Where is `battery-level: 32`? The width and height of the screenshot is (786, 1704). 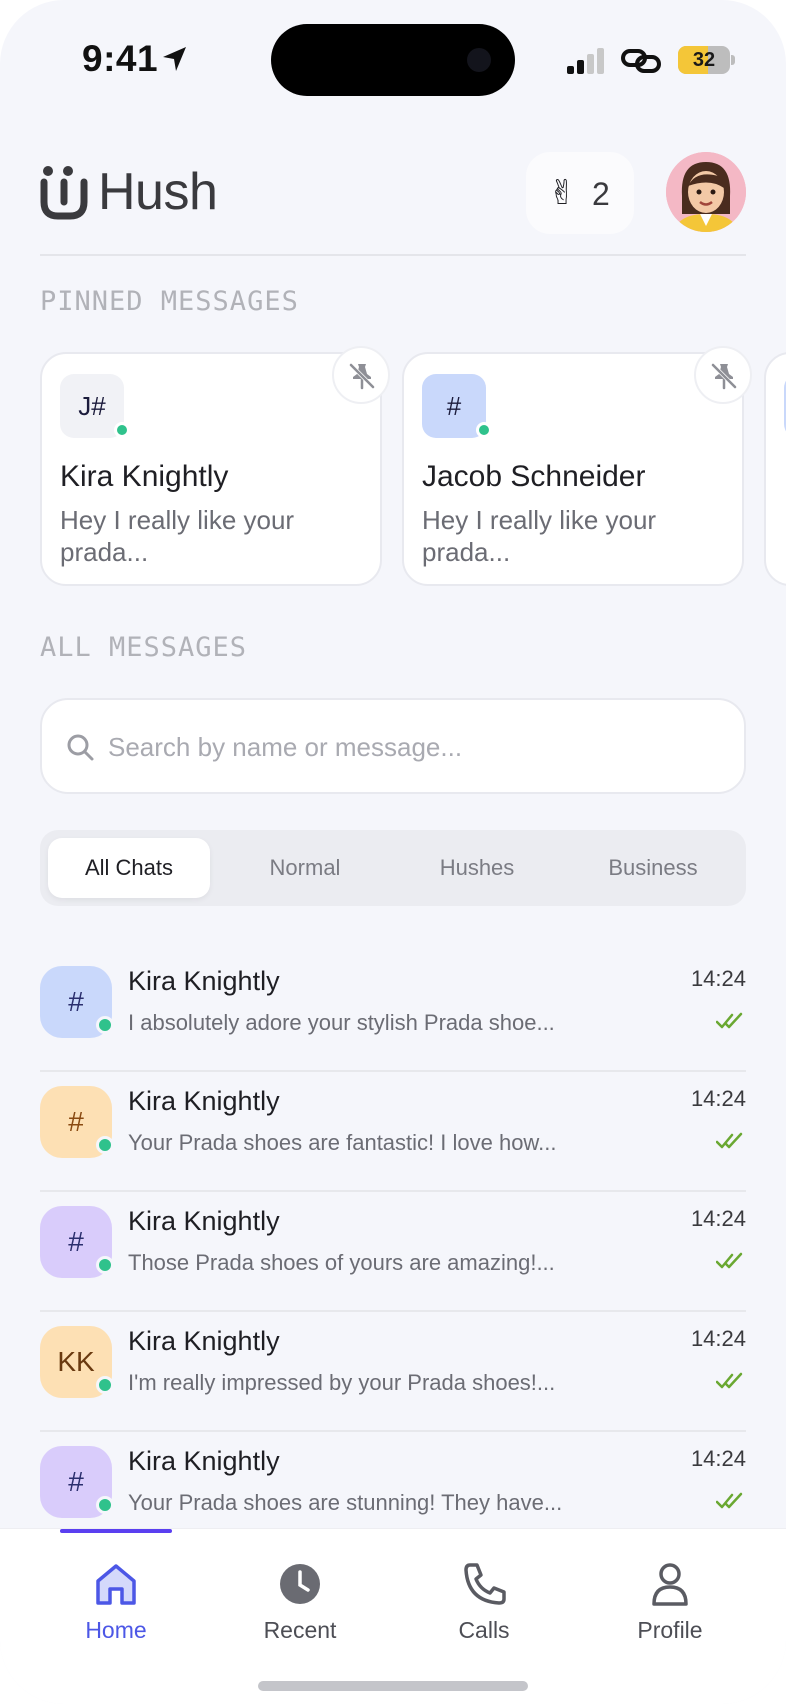
battery-level: 32 is located at coordinates (704, 60).